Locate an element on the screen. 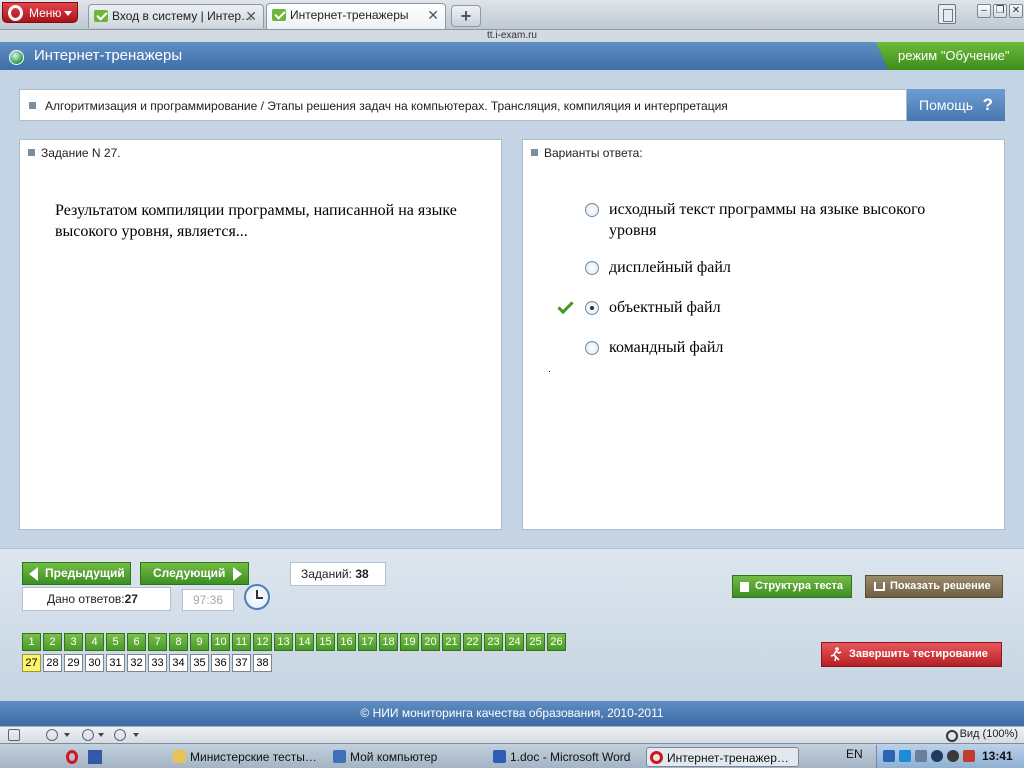  question-mark-icon: ? is located at coordinates (987, 104).